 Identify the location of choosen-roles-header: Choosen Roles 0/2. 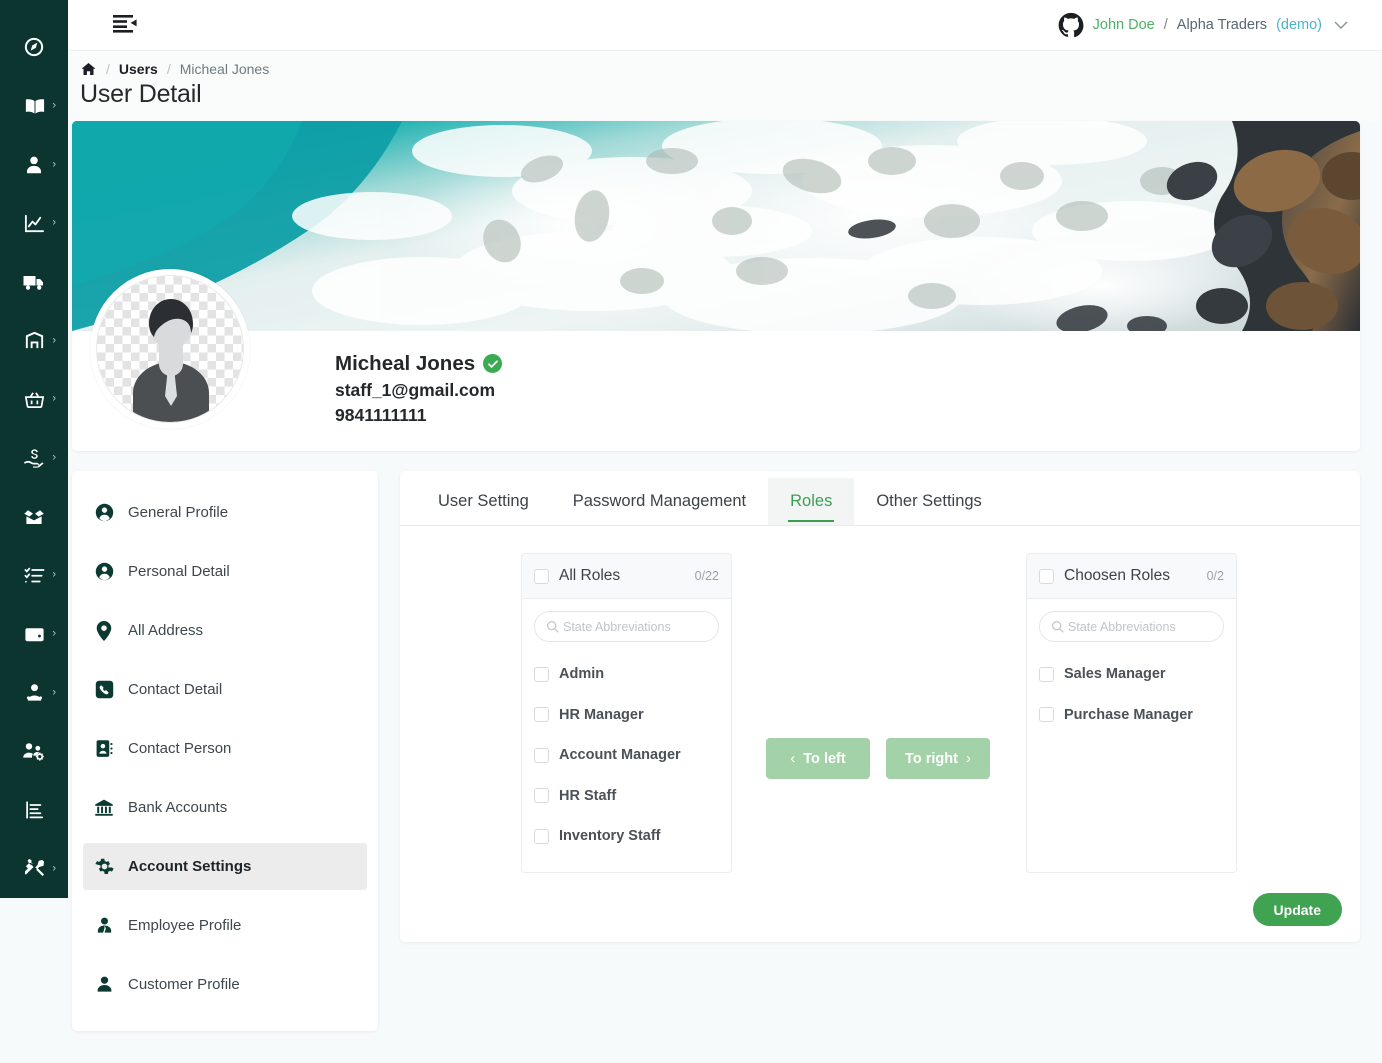
(1131, 576).